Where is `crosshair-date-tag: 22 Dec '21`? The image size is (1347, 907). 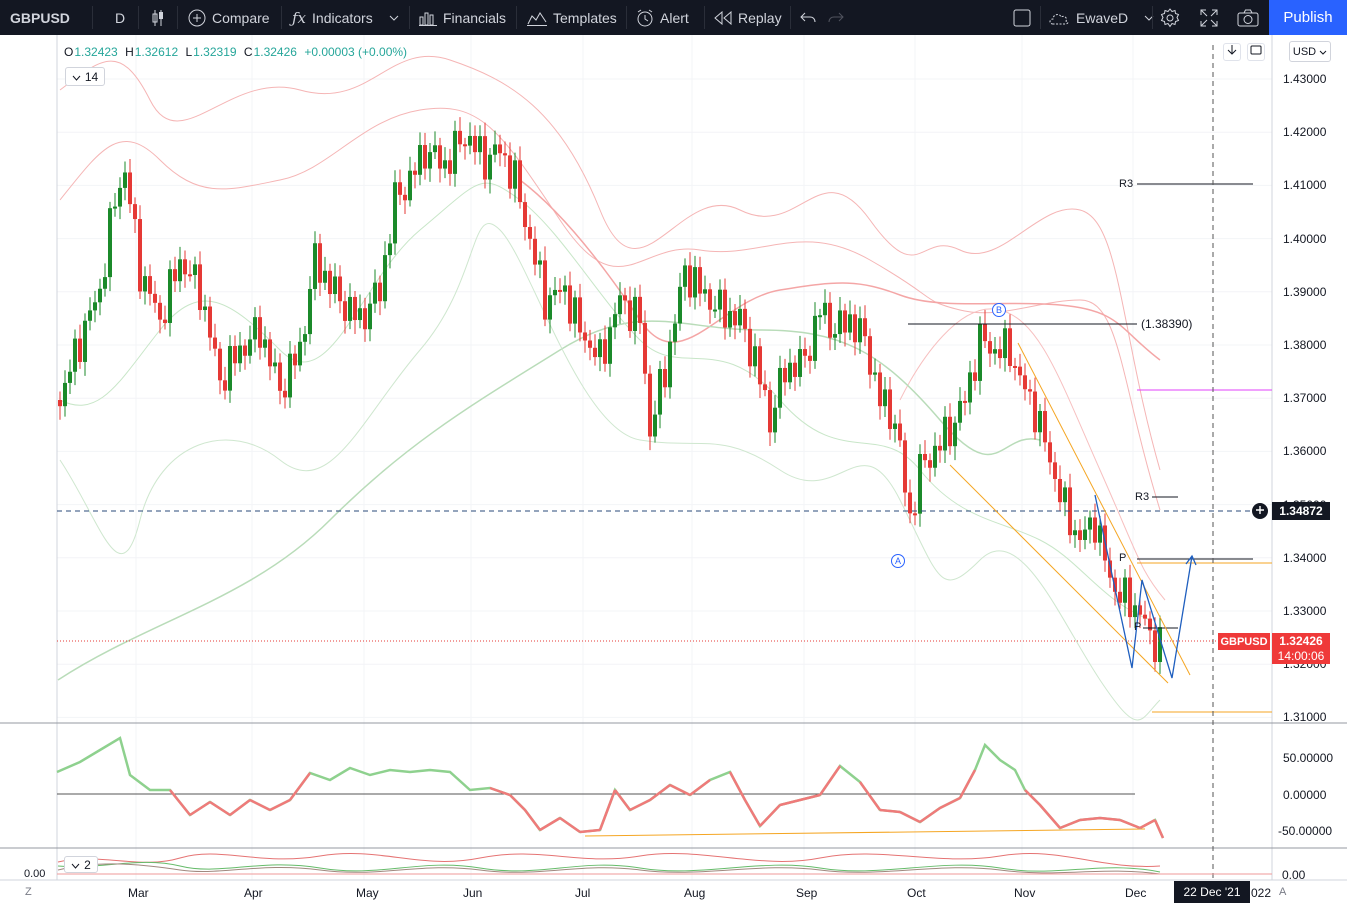 crosshair-date-tag: 22 Dec '21 is located at coordinates (1212, 892).